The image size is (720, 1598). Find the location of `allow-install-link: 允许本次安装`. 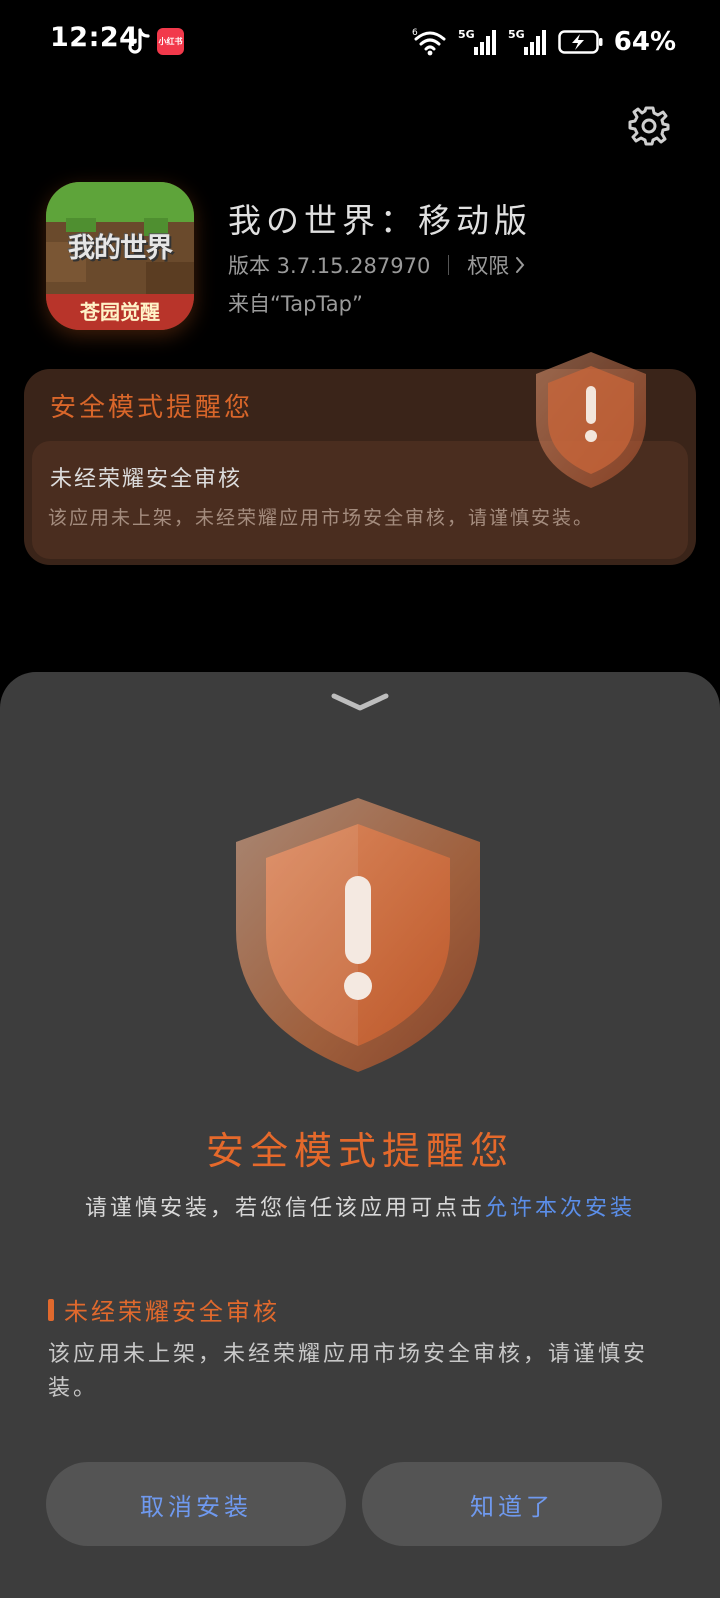

allow-install-link: 允许本次安装 is located at coordinates (560, 1208).